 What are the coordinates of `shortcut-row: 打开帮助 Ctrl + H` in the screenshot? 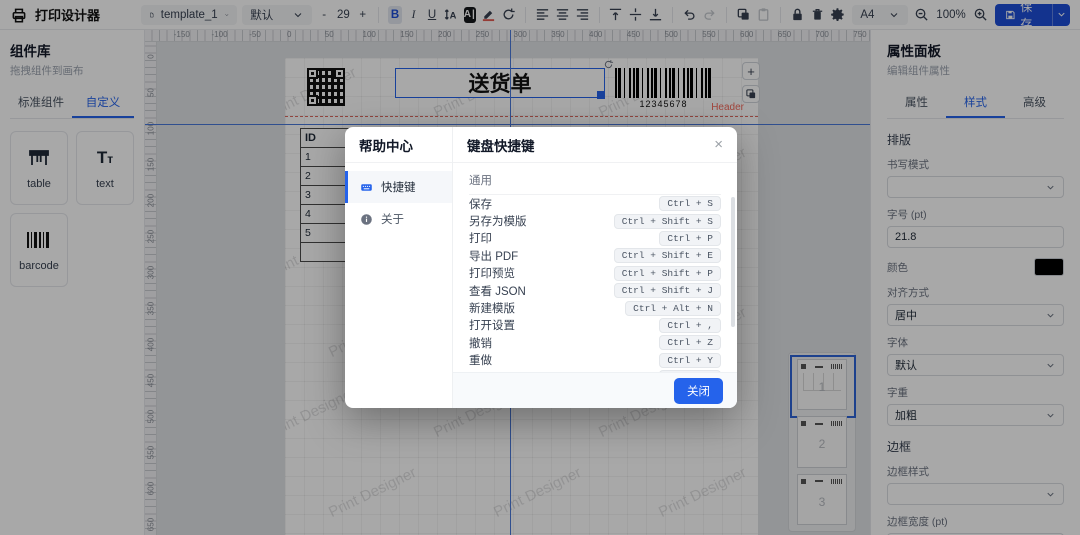 It's located at (595, 370).